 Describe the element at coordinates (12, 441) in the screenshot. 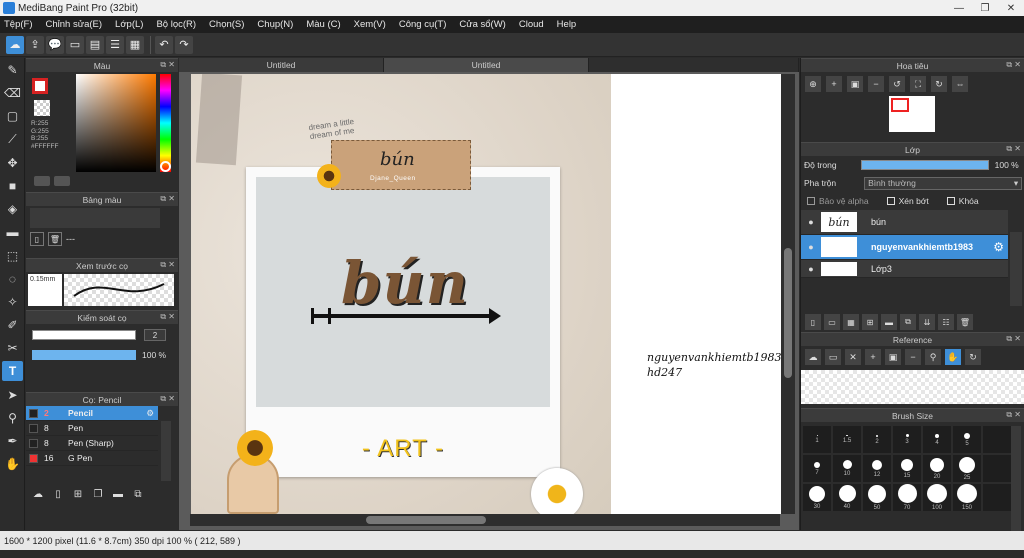

I see `pen-tool-icon: ✒` at that location.